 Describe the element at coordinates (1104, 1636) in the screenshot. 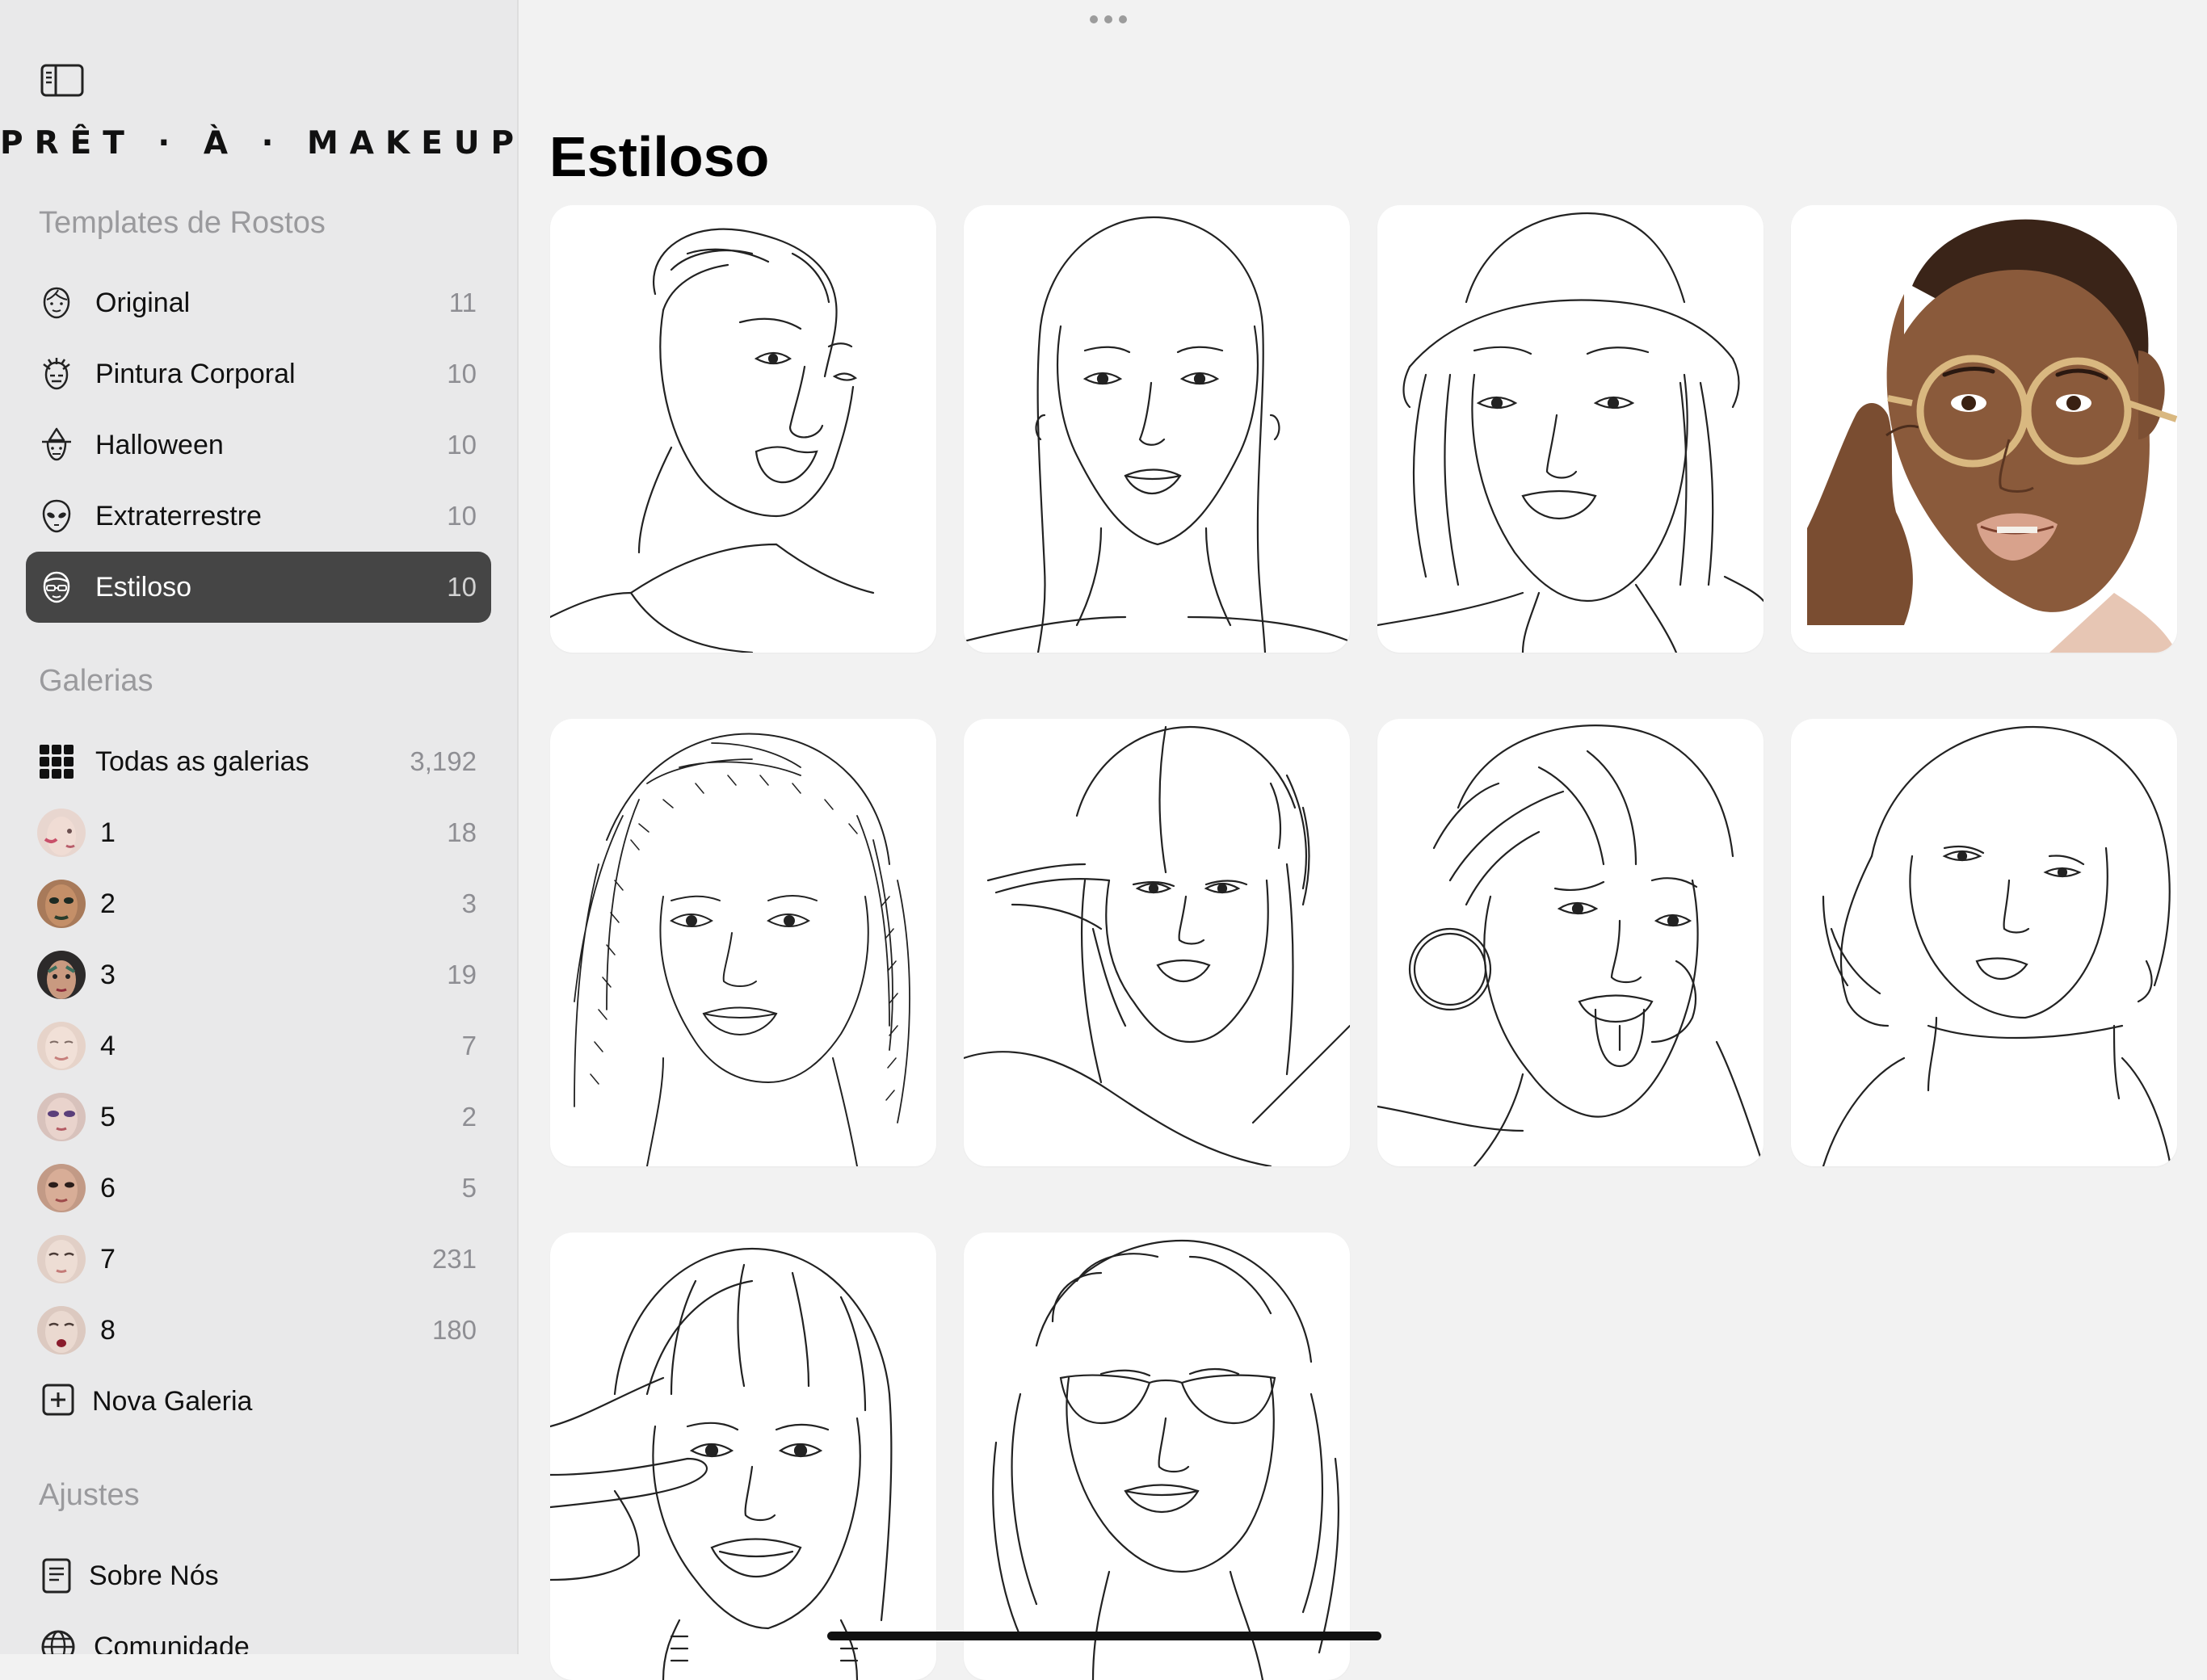

I see `home-indicator` at that location.